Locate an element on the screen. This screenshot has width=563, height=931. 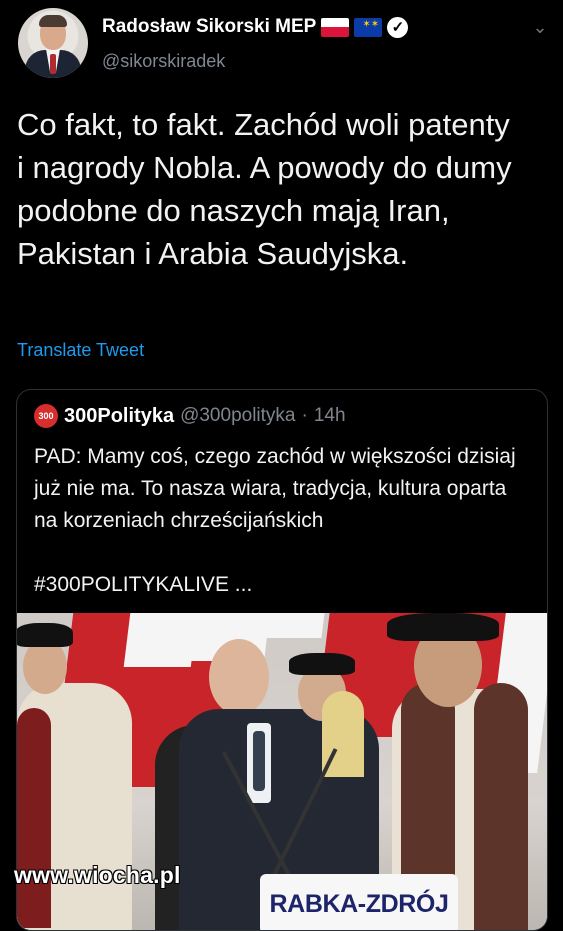
poland-flag-icon is located at coordinates (335, 27).